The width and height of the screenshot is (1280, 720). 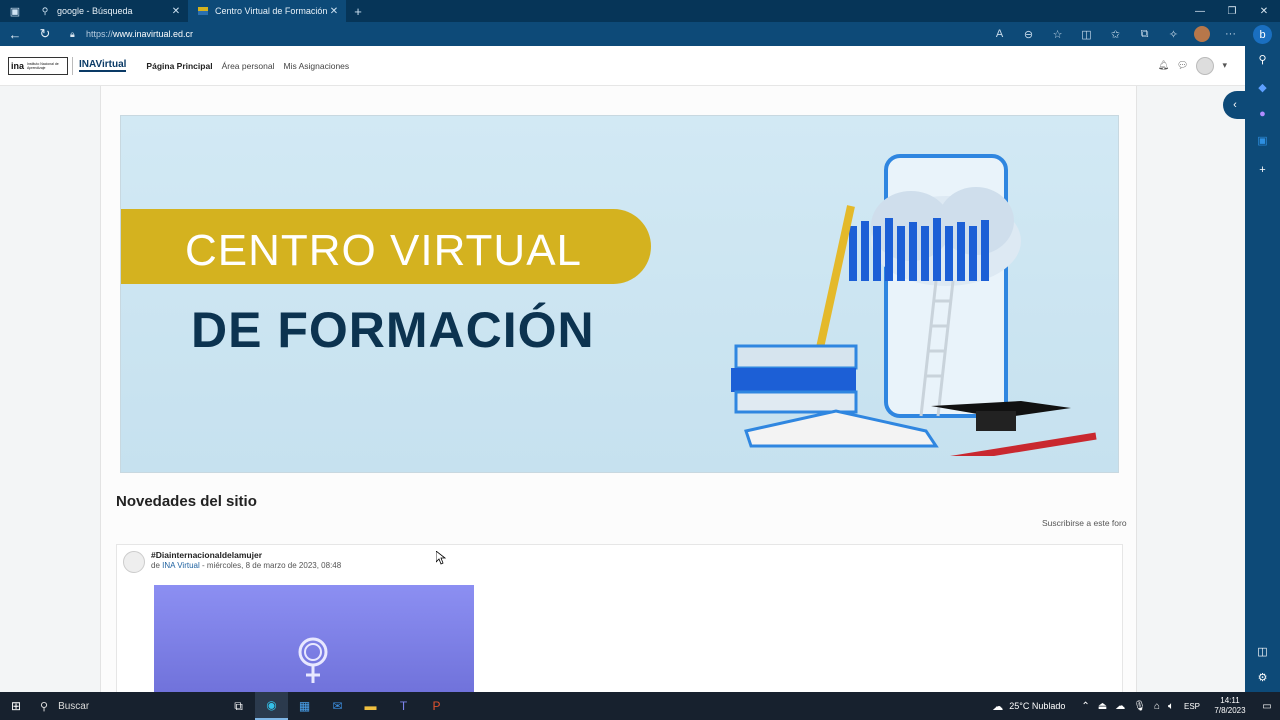 What do you see at coordinates (186, 501) in the screenshot?
I see `section-title: Novedades del sitio` at bounding box center [186, 501].